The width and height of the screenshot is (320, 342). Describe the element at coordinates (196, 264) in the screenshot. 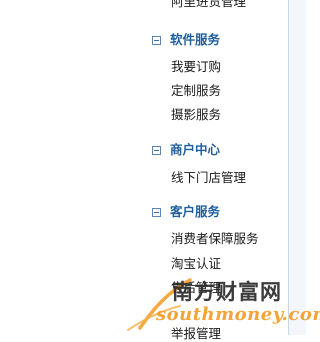

I see `menu-item-taobao-certification: 淘宝认证` at that location.